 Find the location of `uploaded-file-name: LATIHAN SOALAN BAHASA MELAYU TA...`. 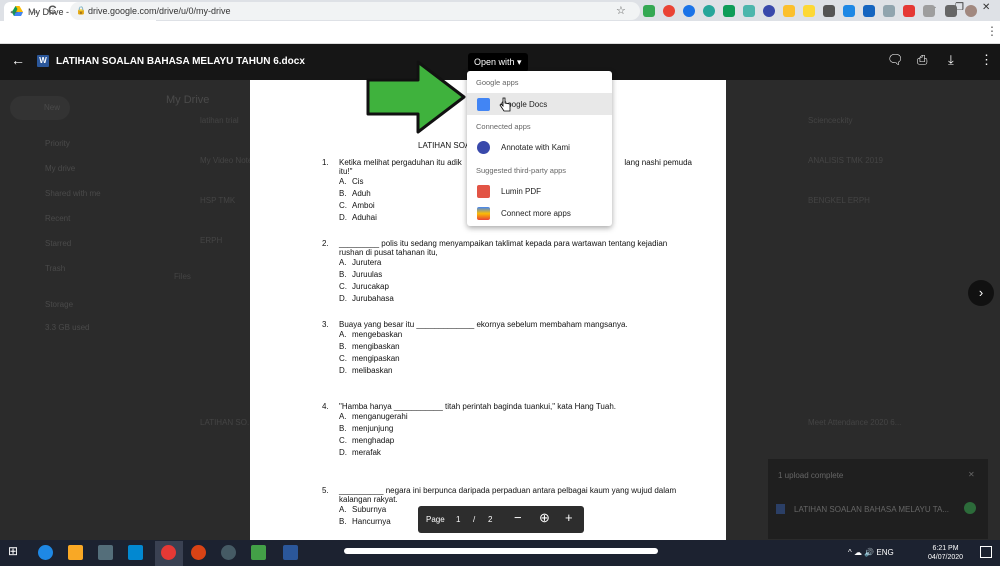

uploaded-file-name: LATIHAN SOALAN BAHASA MELAYU TA... is located at coordinates (872, 509).